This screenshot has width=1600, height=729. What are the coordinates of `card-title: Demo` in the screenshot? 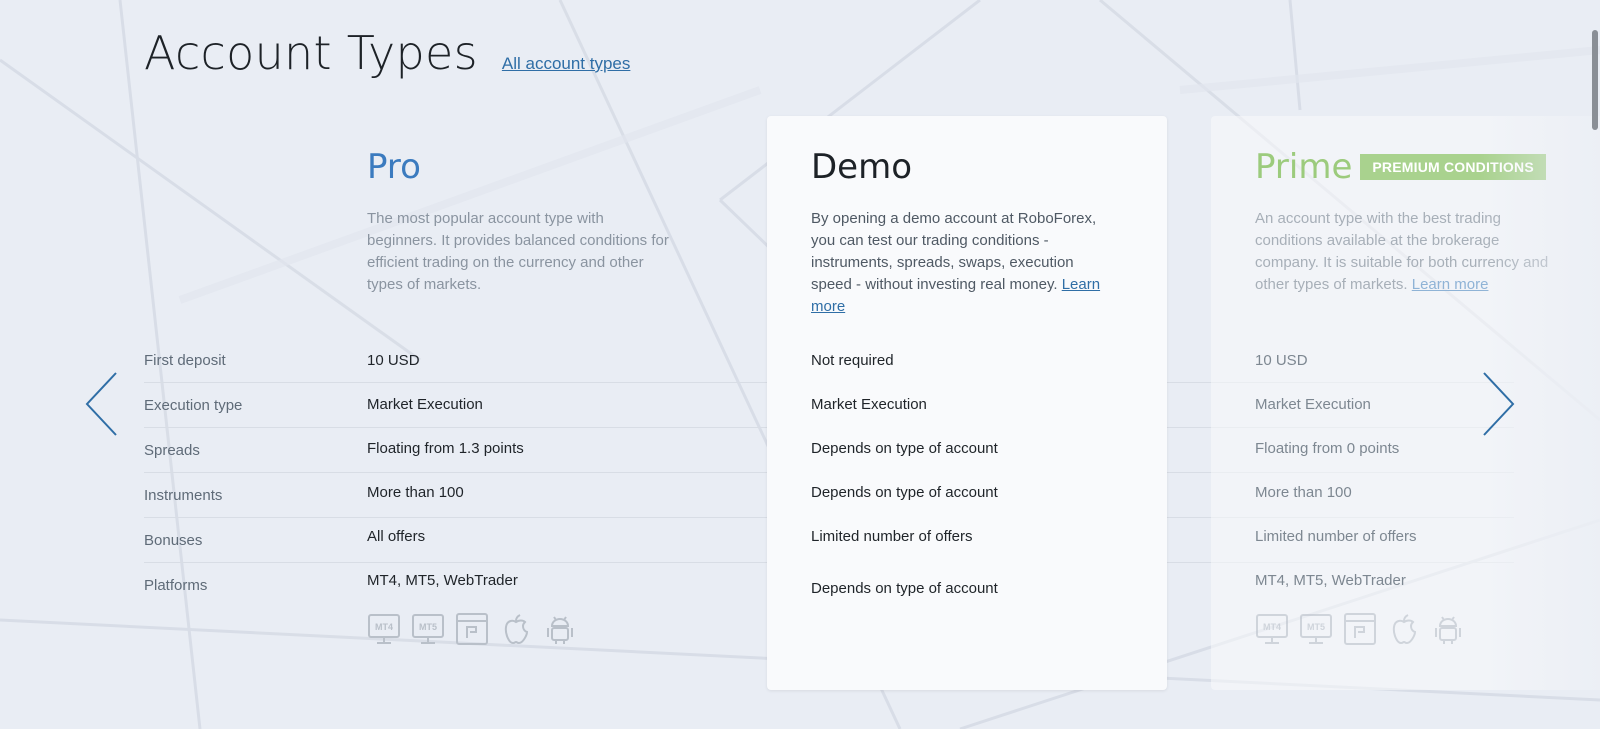 It's located at (862, 167).